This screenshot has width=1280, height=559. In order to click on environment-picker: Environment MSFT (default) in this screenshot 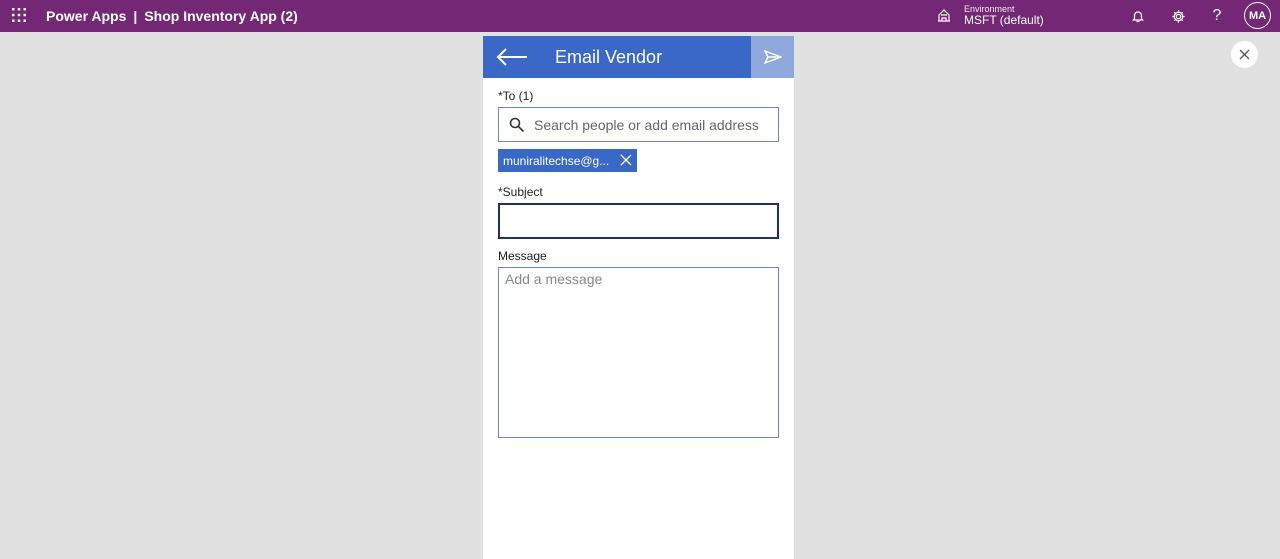, I will do `click(1004, 16)`.